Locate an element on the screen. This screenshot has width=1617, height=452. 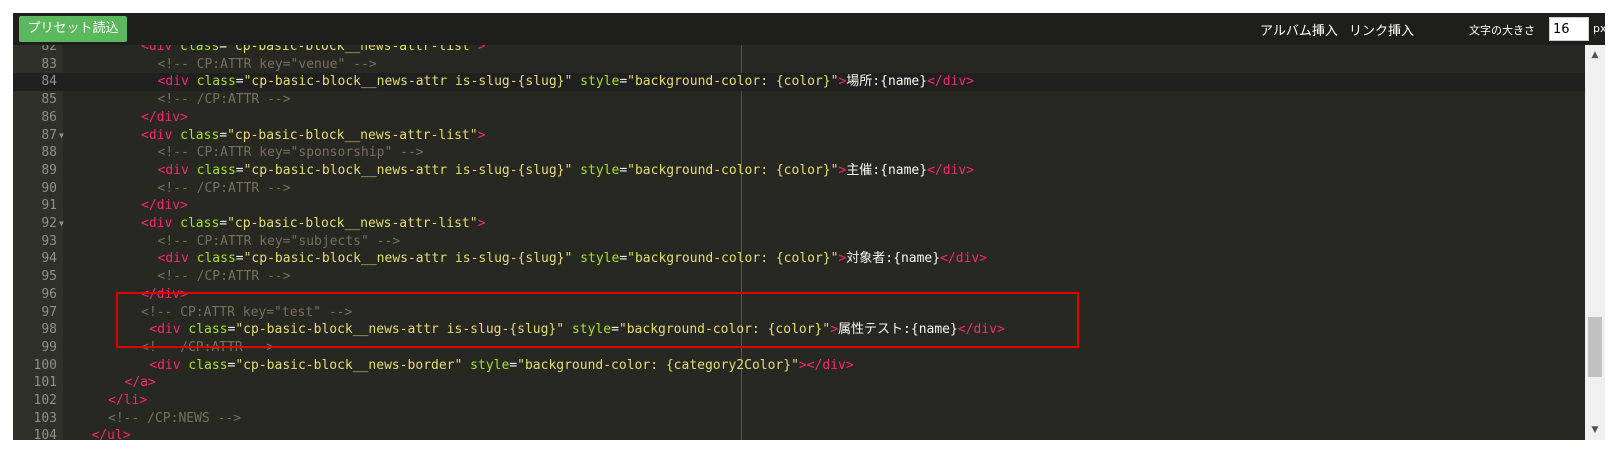
code-content: </div> is located at coordinates (164, 206).